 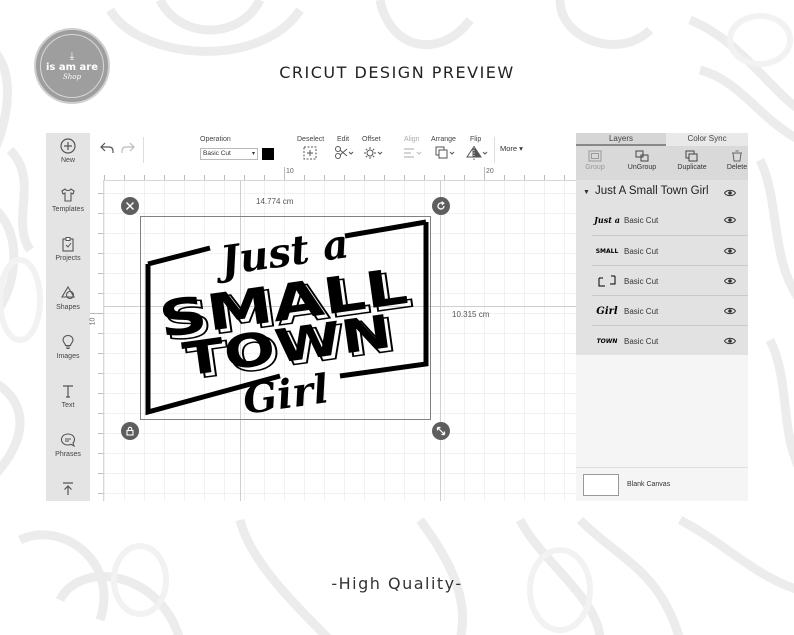 I want to click on delete-button: Delete, so click(x=735, y=160).